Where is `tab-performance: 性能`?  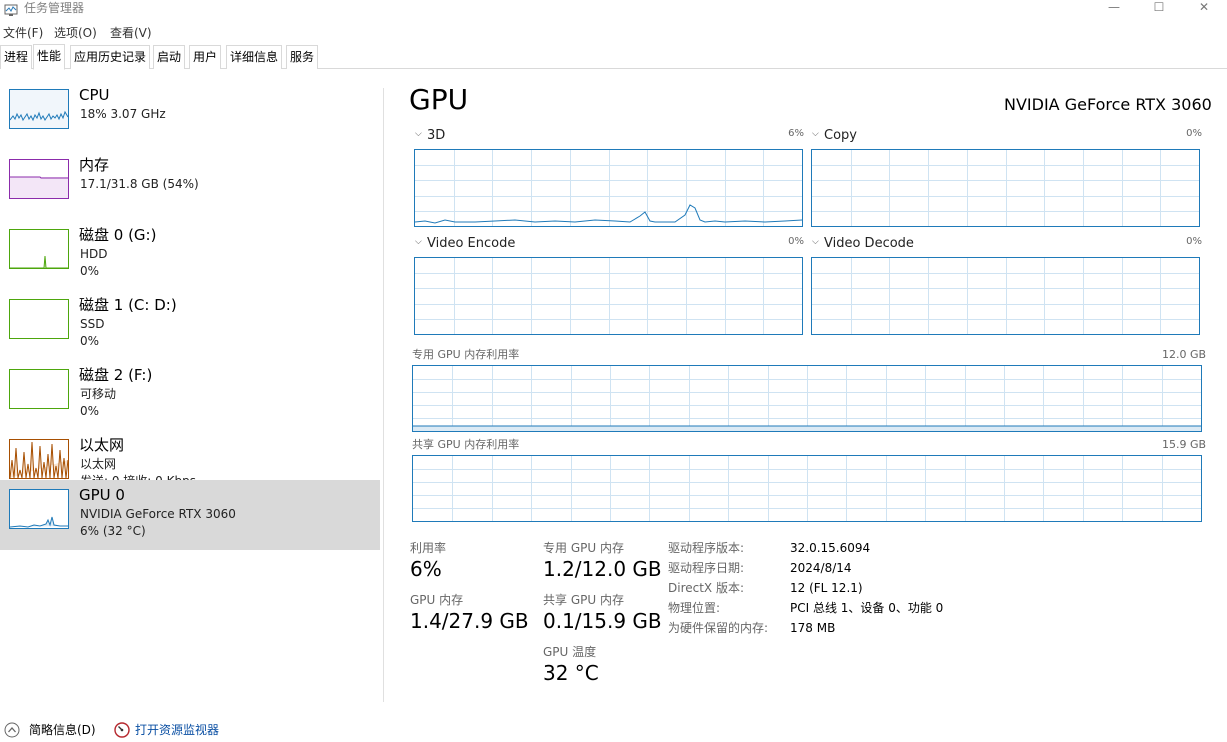
tab-performance: 性能 is located at coordinates (49, 57).